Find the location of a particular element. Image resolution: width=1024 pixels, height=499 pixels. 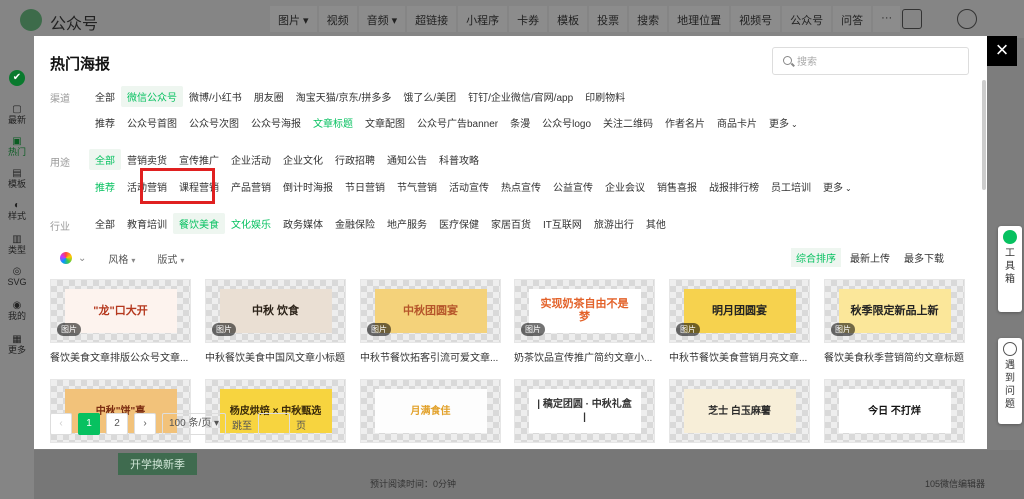

device-icon is located at coordinates (912, 19).